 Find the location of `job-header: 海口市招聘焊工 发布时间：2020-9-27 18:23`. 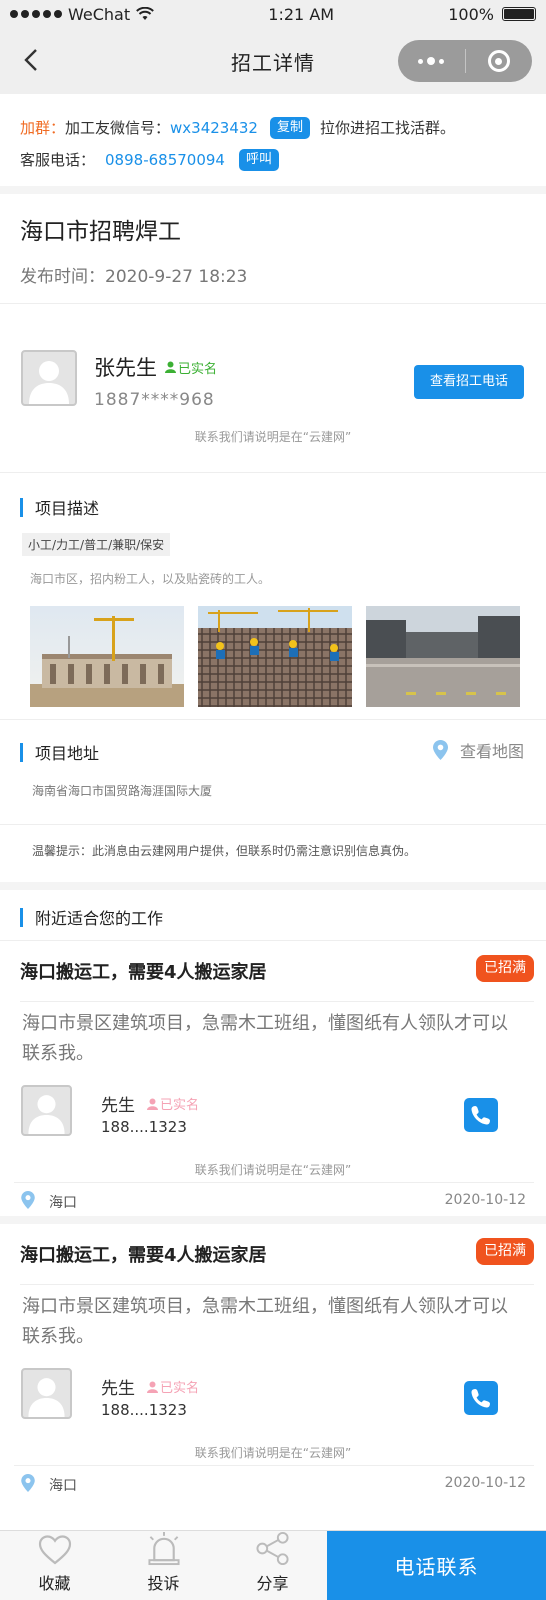

job-header: 海口市招聘焊工 发布时间：2020-9-27 18:23 is located at coordinates (273, 248).